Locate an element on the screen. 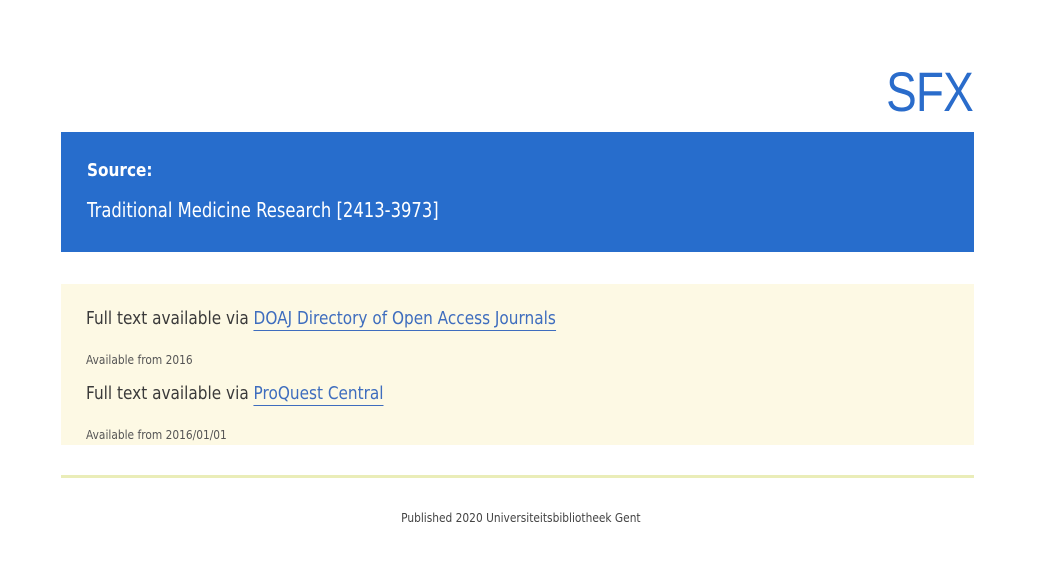 This screenshot has width=1041, height=563. source-label: Source: is located at coordinates (120, 170).